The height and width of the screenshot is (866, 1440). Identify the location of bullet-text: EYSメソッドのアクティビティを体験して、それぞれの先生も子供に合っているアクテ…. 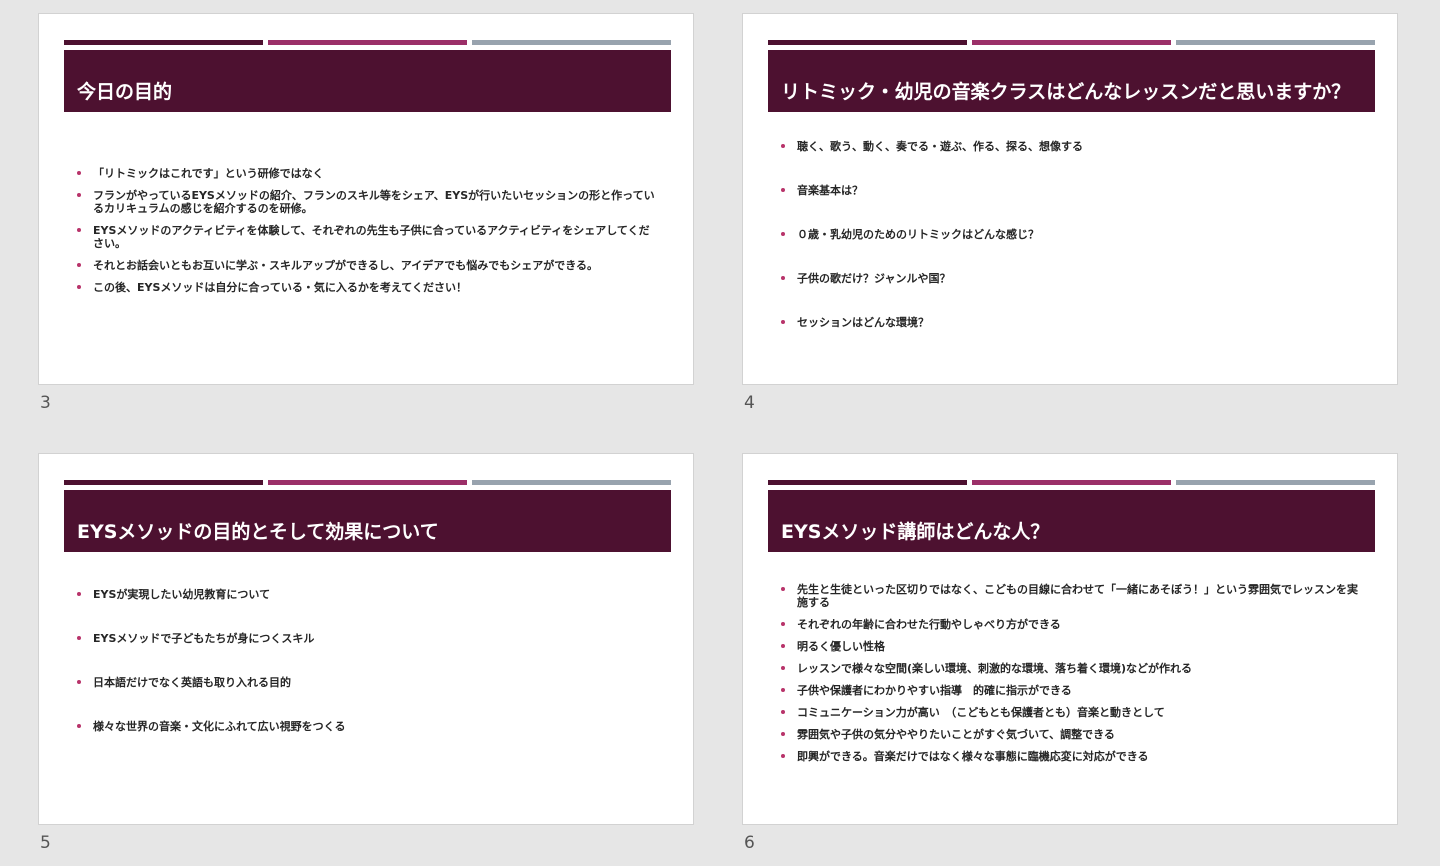
(371, 237).